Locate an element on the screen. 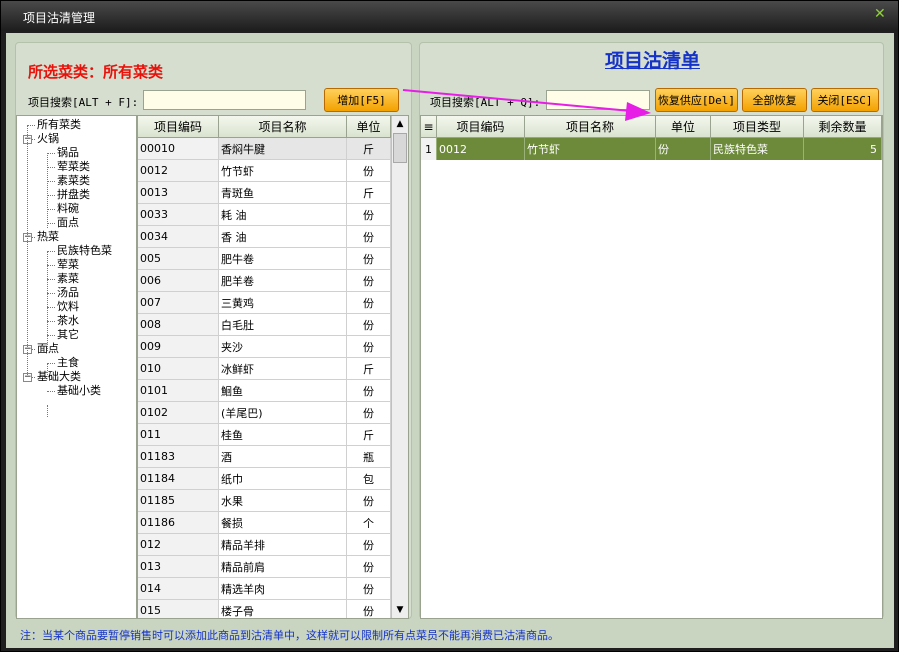  row-name: 三黄鸡 is located at coordinates (283, 302).